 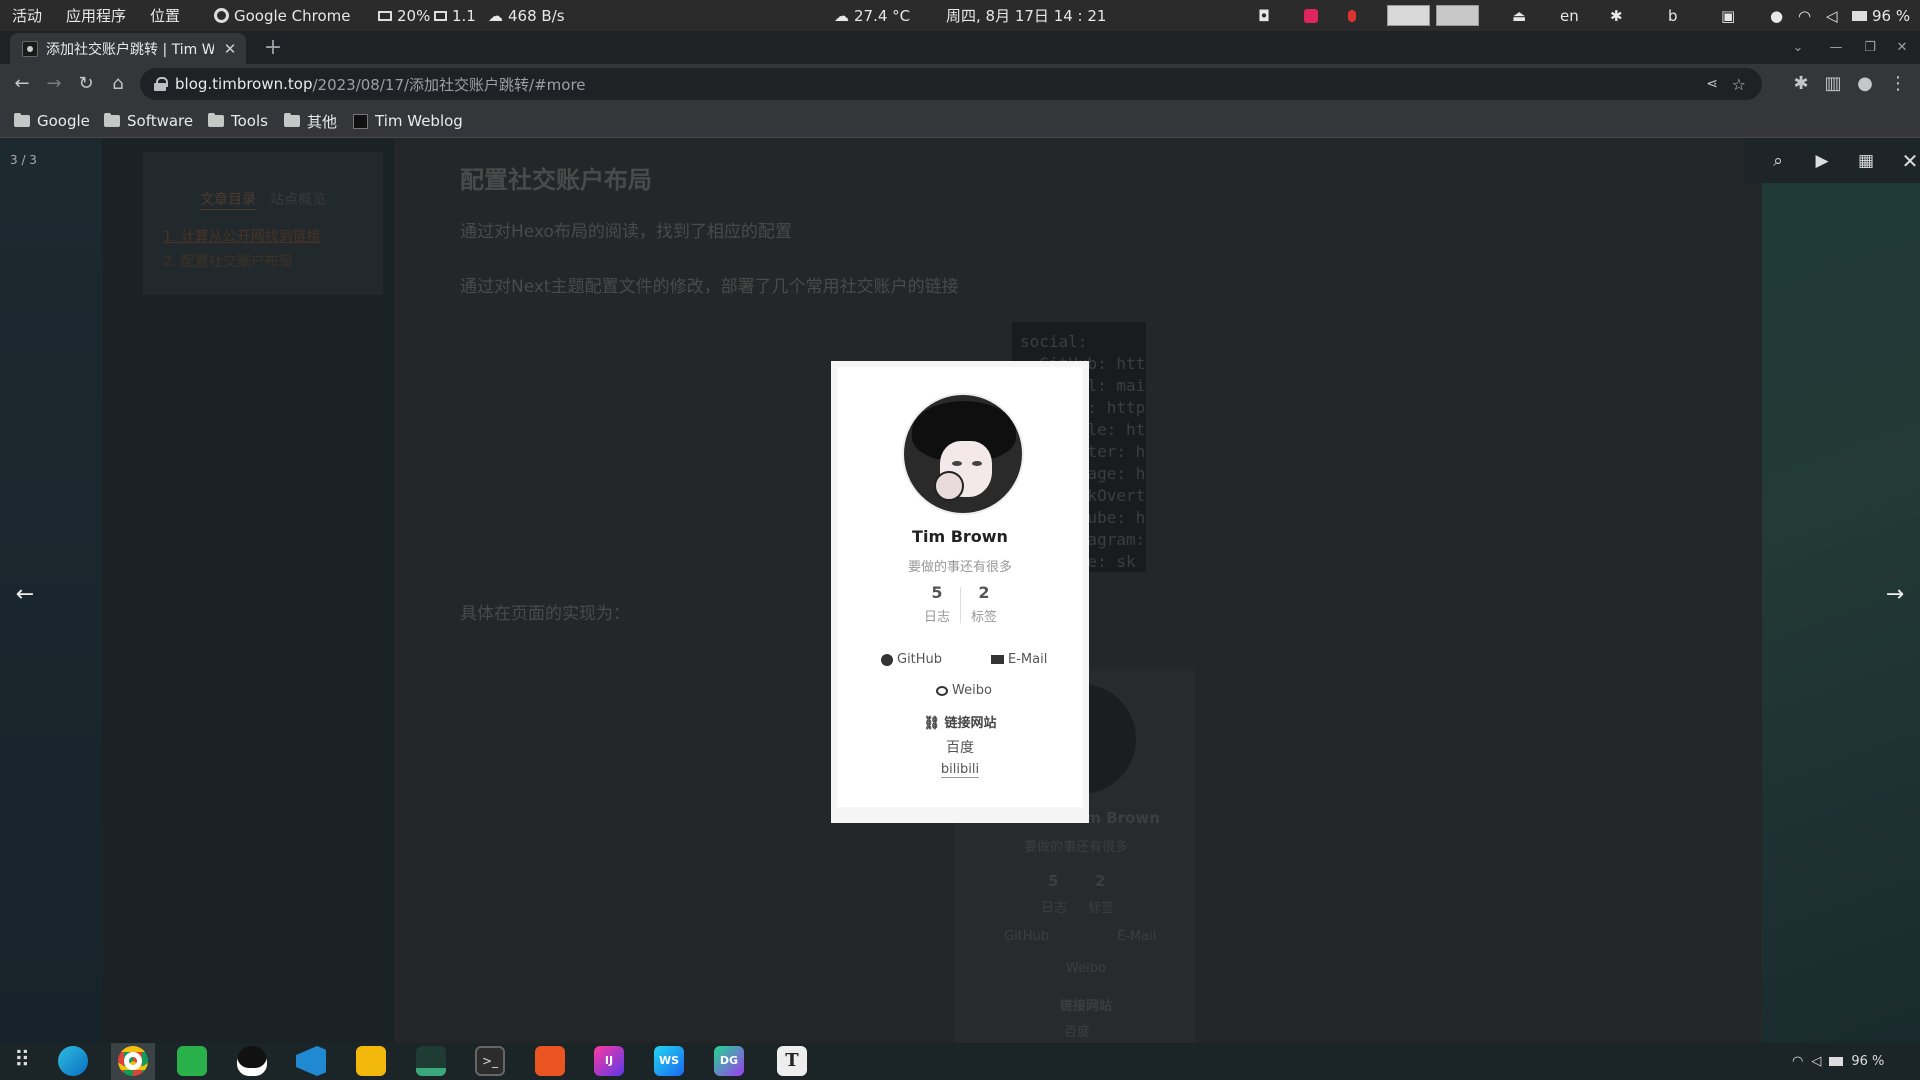 I want to click on activities-button: 活动, so click(x=27, y=15).